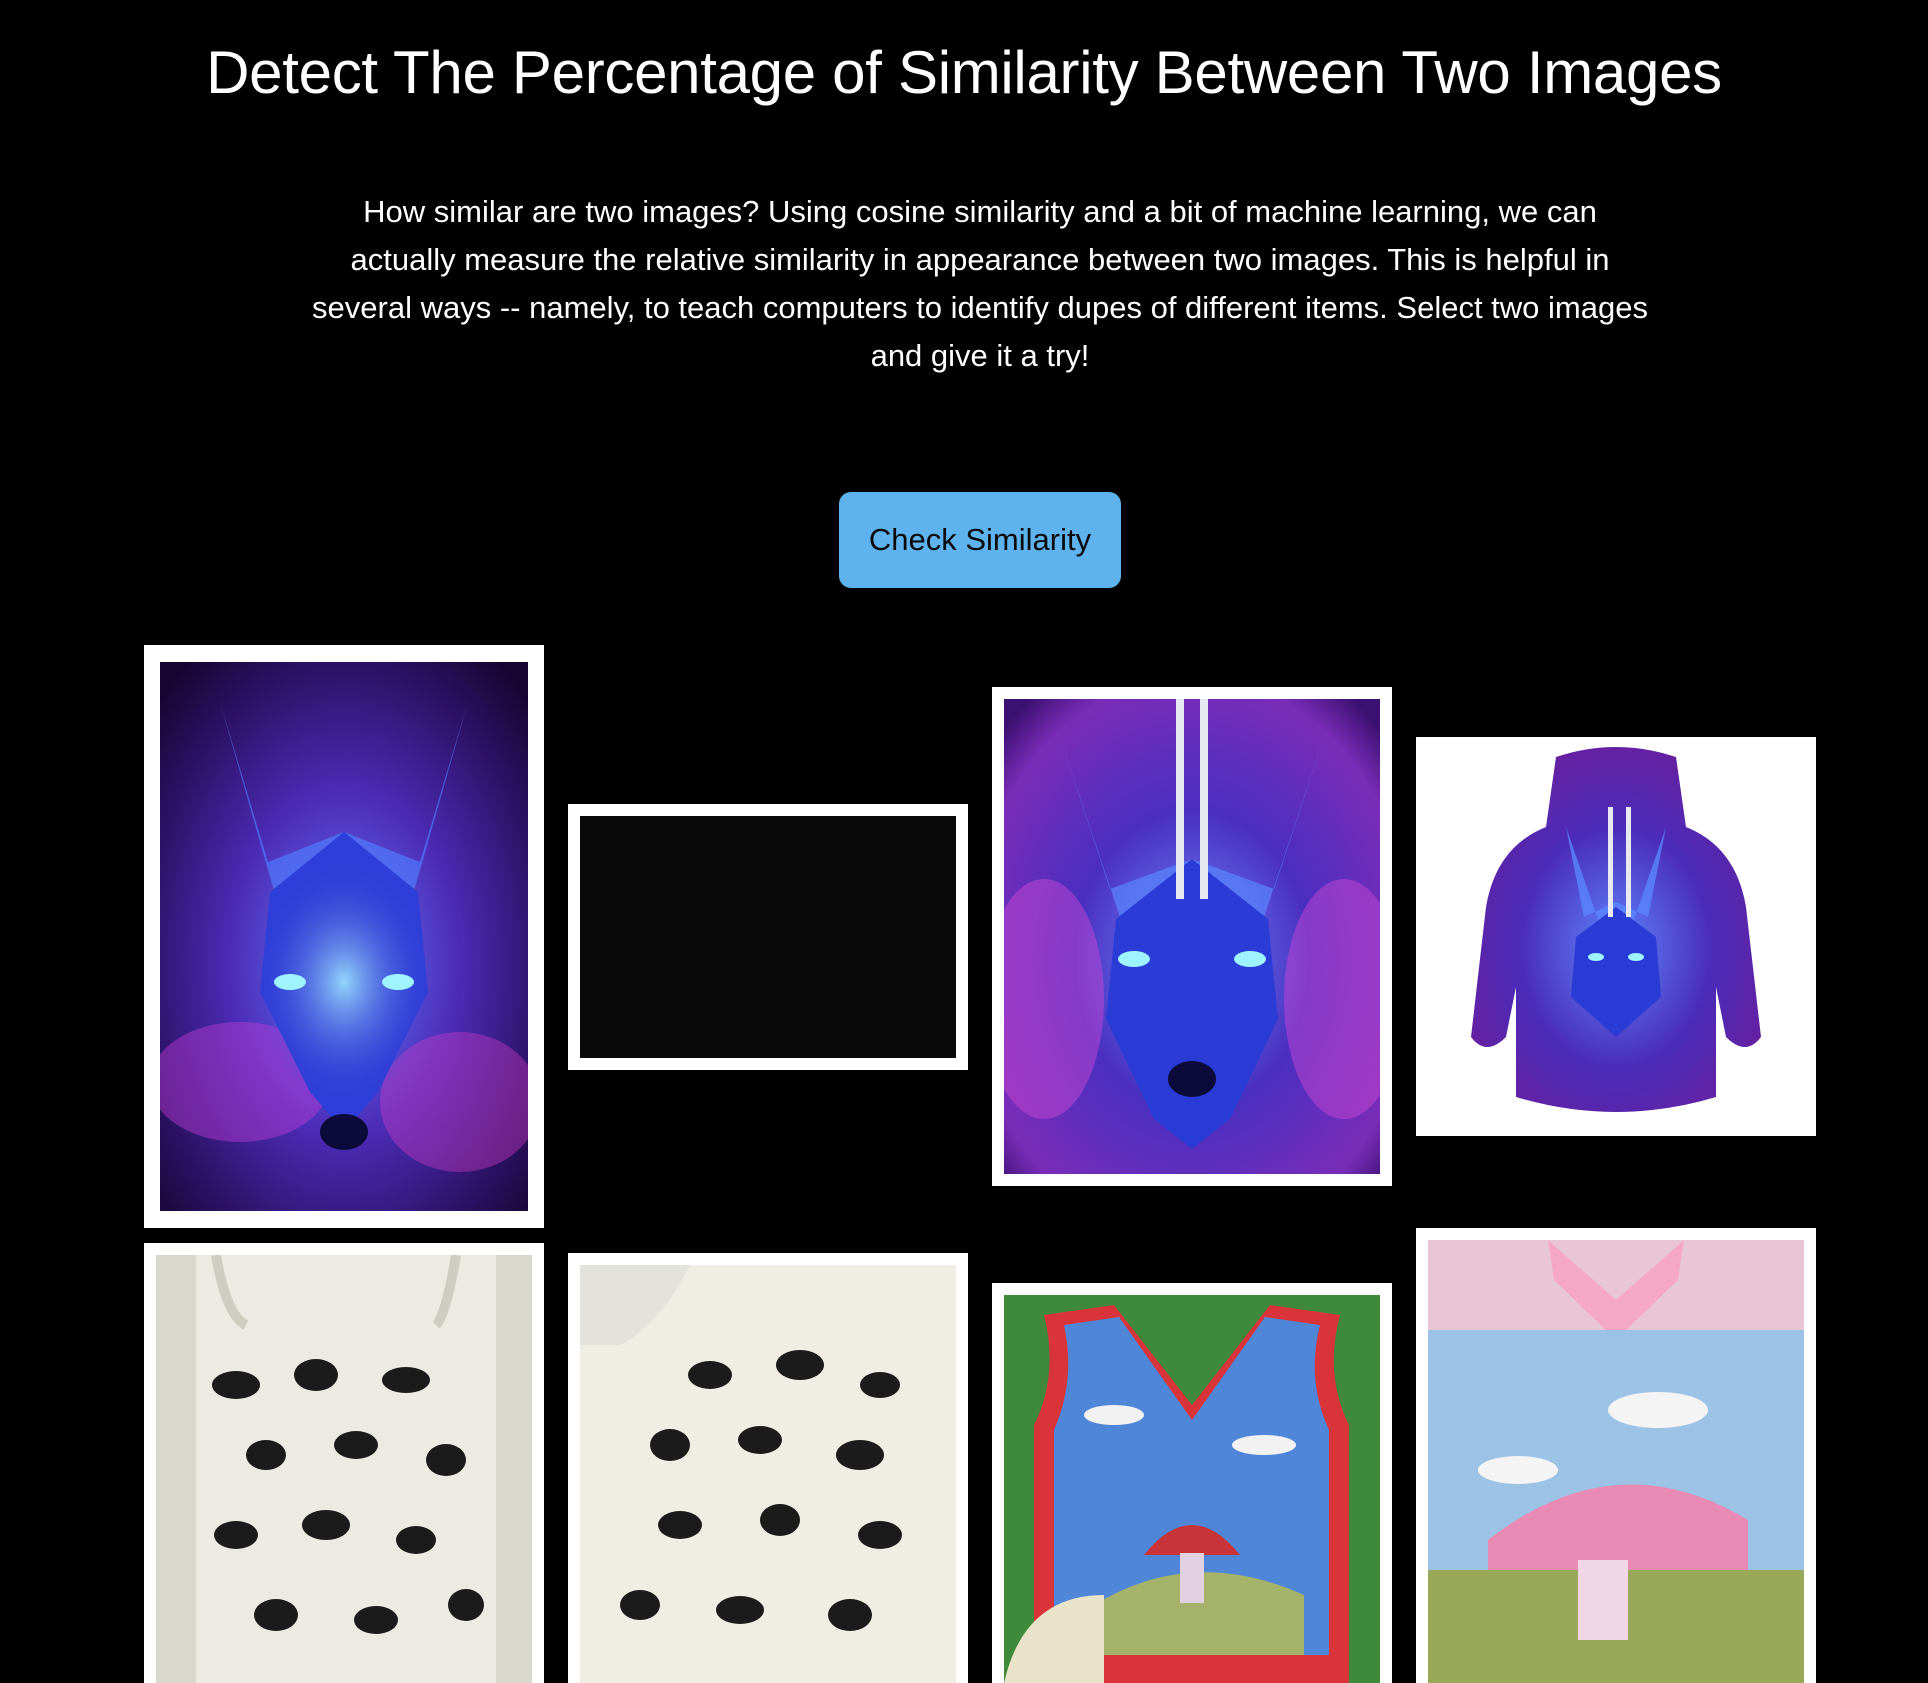 The image size is (1928, 1683). I want to click on gallery-image-galaxy-wolf-poster, so click(344, 936).